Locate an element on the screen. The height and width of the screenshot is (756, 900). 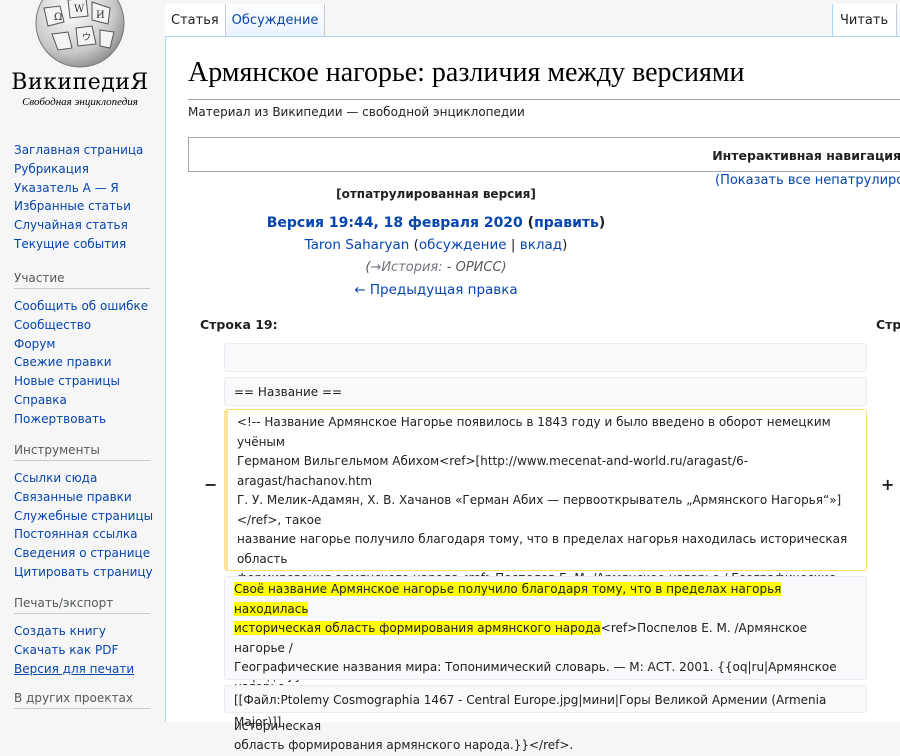
version-paren-open: ( is located at coordinates (528, 223).